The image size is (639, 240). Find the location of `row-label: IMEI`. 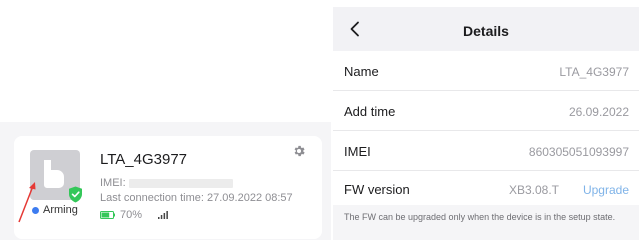

row-label: IMEI is located at coordinates (357, 151).